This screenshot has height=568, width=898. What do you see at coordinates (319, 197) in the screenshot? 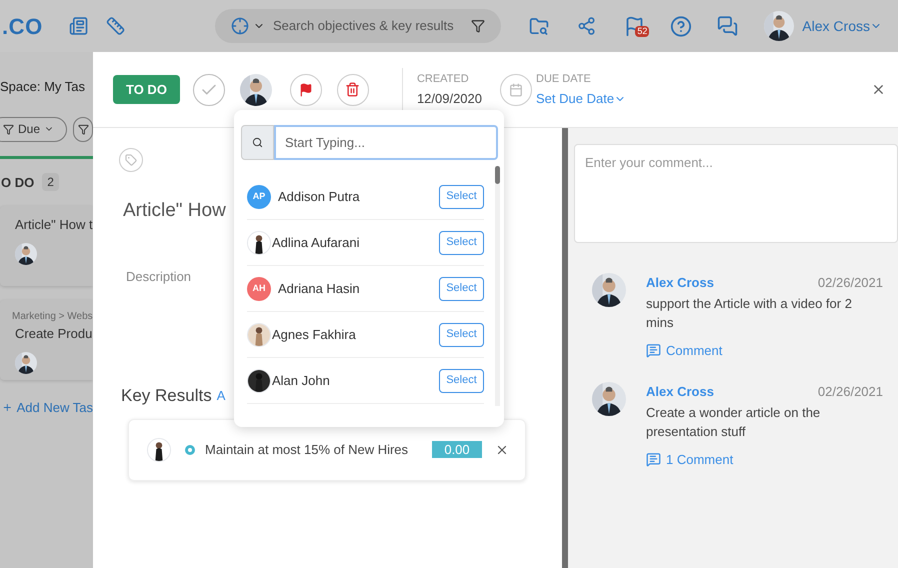
I see `person-name: Addison Putra` at bounding box center [319, 197].